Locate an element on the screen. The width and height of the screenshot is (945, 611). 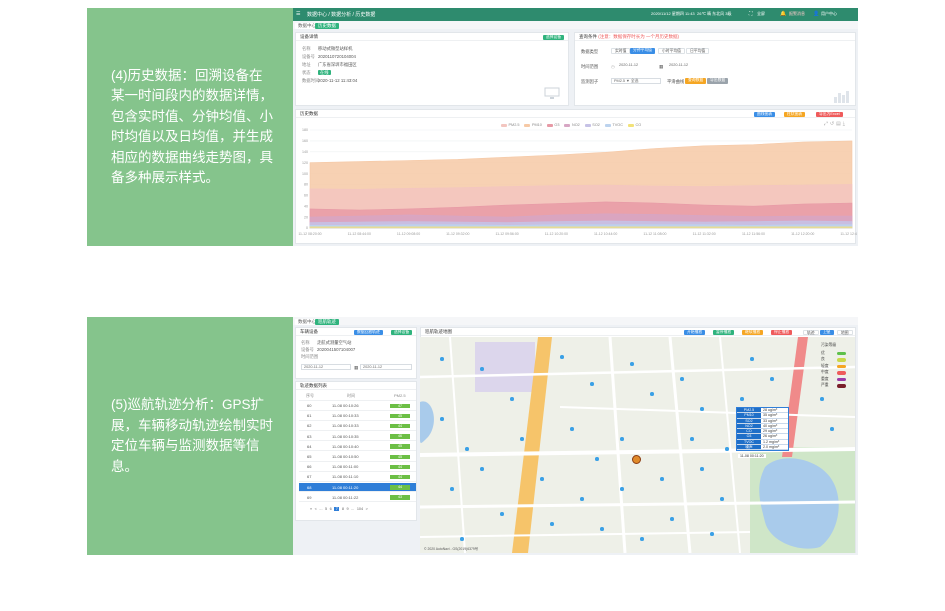
pager-item: « is located at coordinates (311, 509).